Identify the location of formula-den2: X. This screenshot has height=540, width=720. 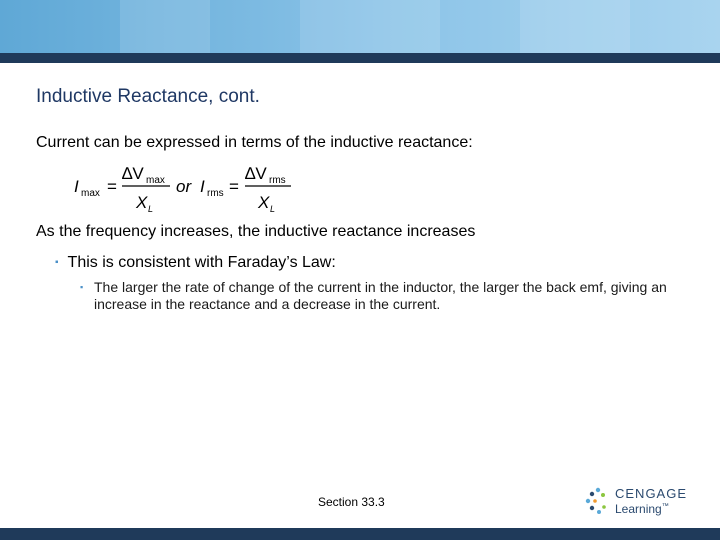
(263, 202).